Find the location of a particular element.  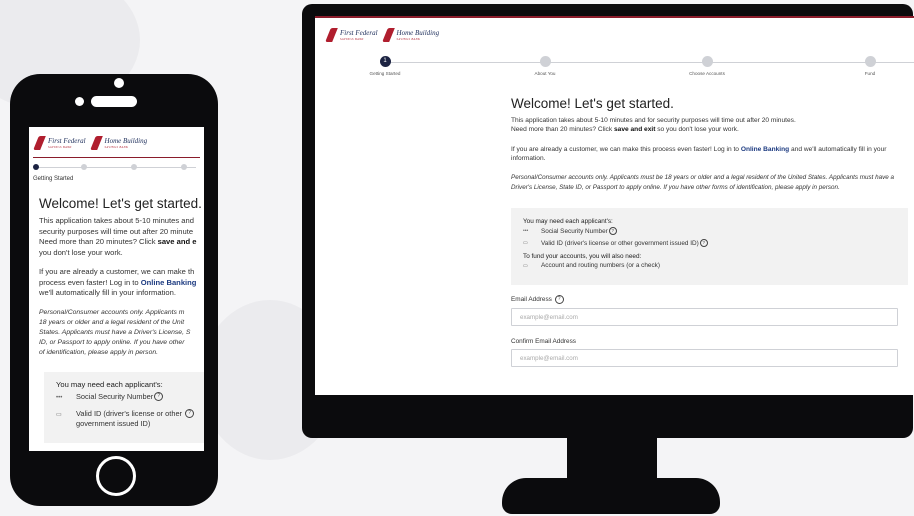

valid-id-label: Valid ID (driver's license or other is located at coordinates (129, 413).